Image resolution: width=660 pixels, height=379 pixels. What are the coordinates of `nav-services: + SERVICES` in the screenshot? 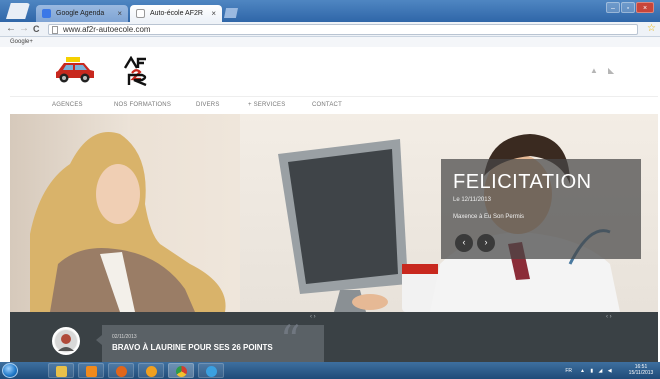 It's located at (266, 105).